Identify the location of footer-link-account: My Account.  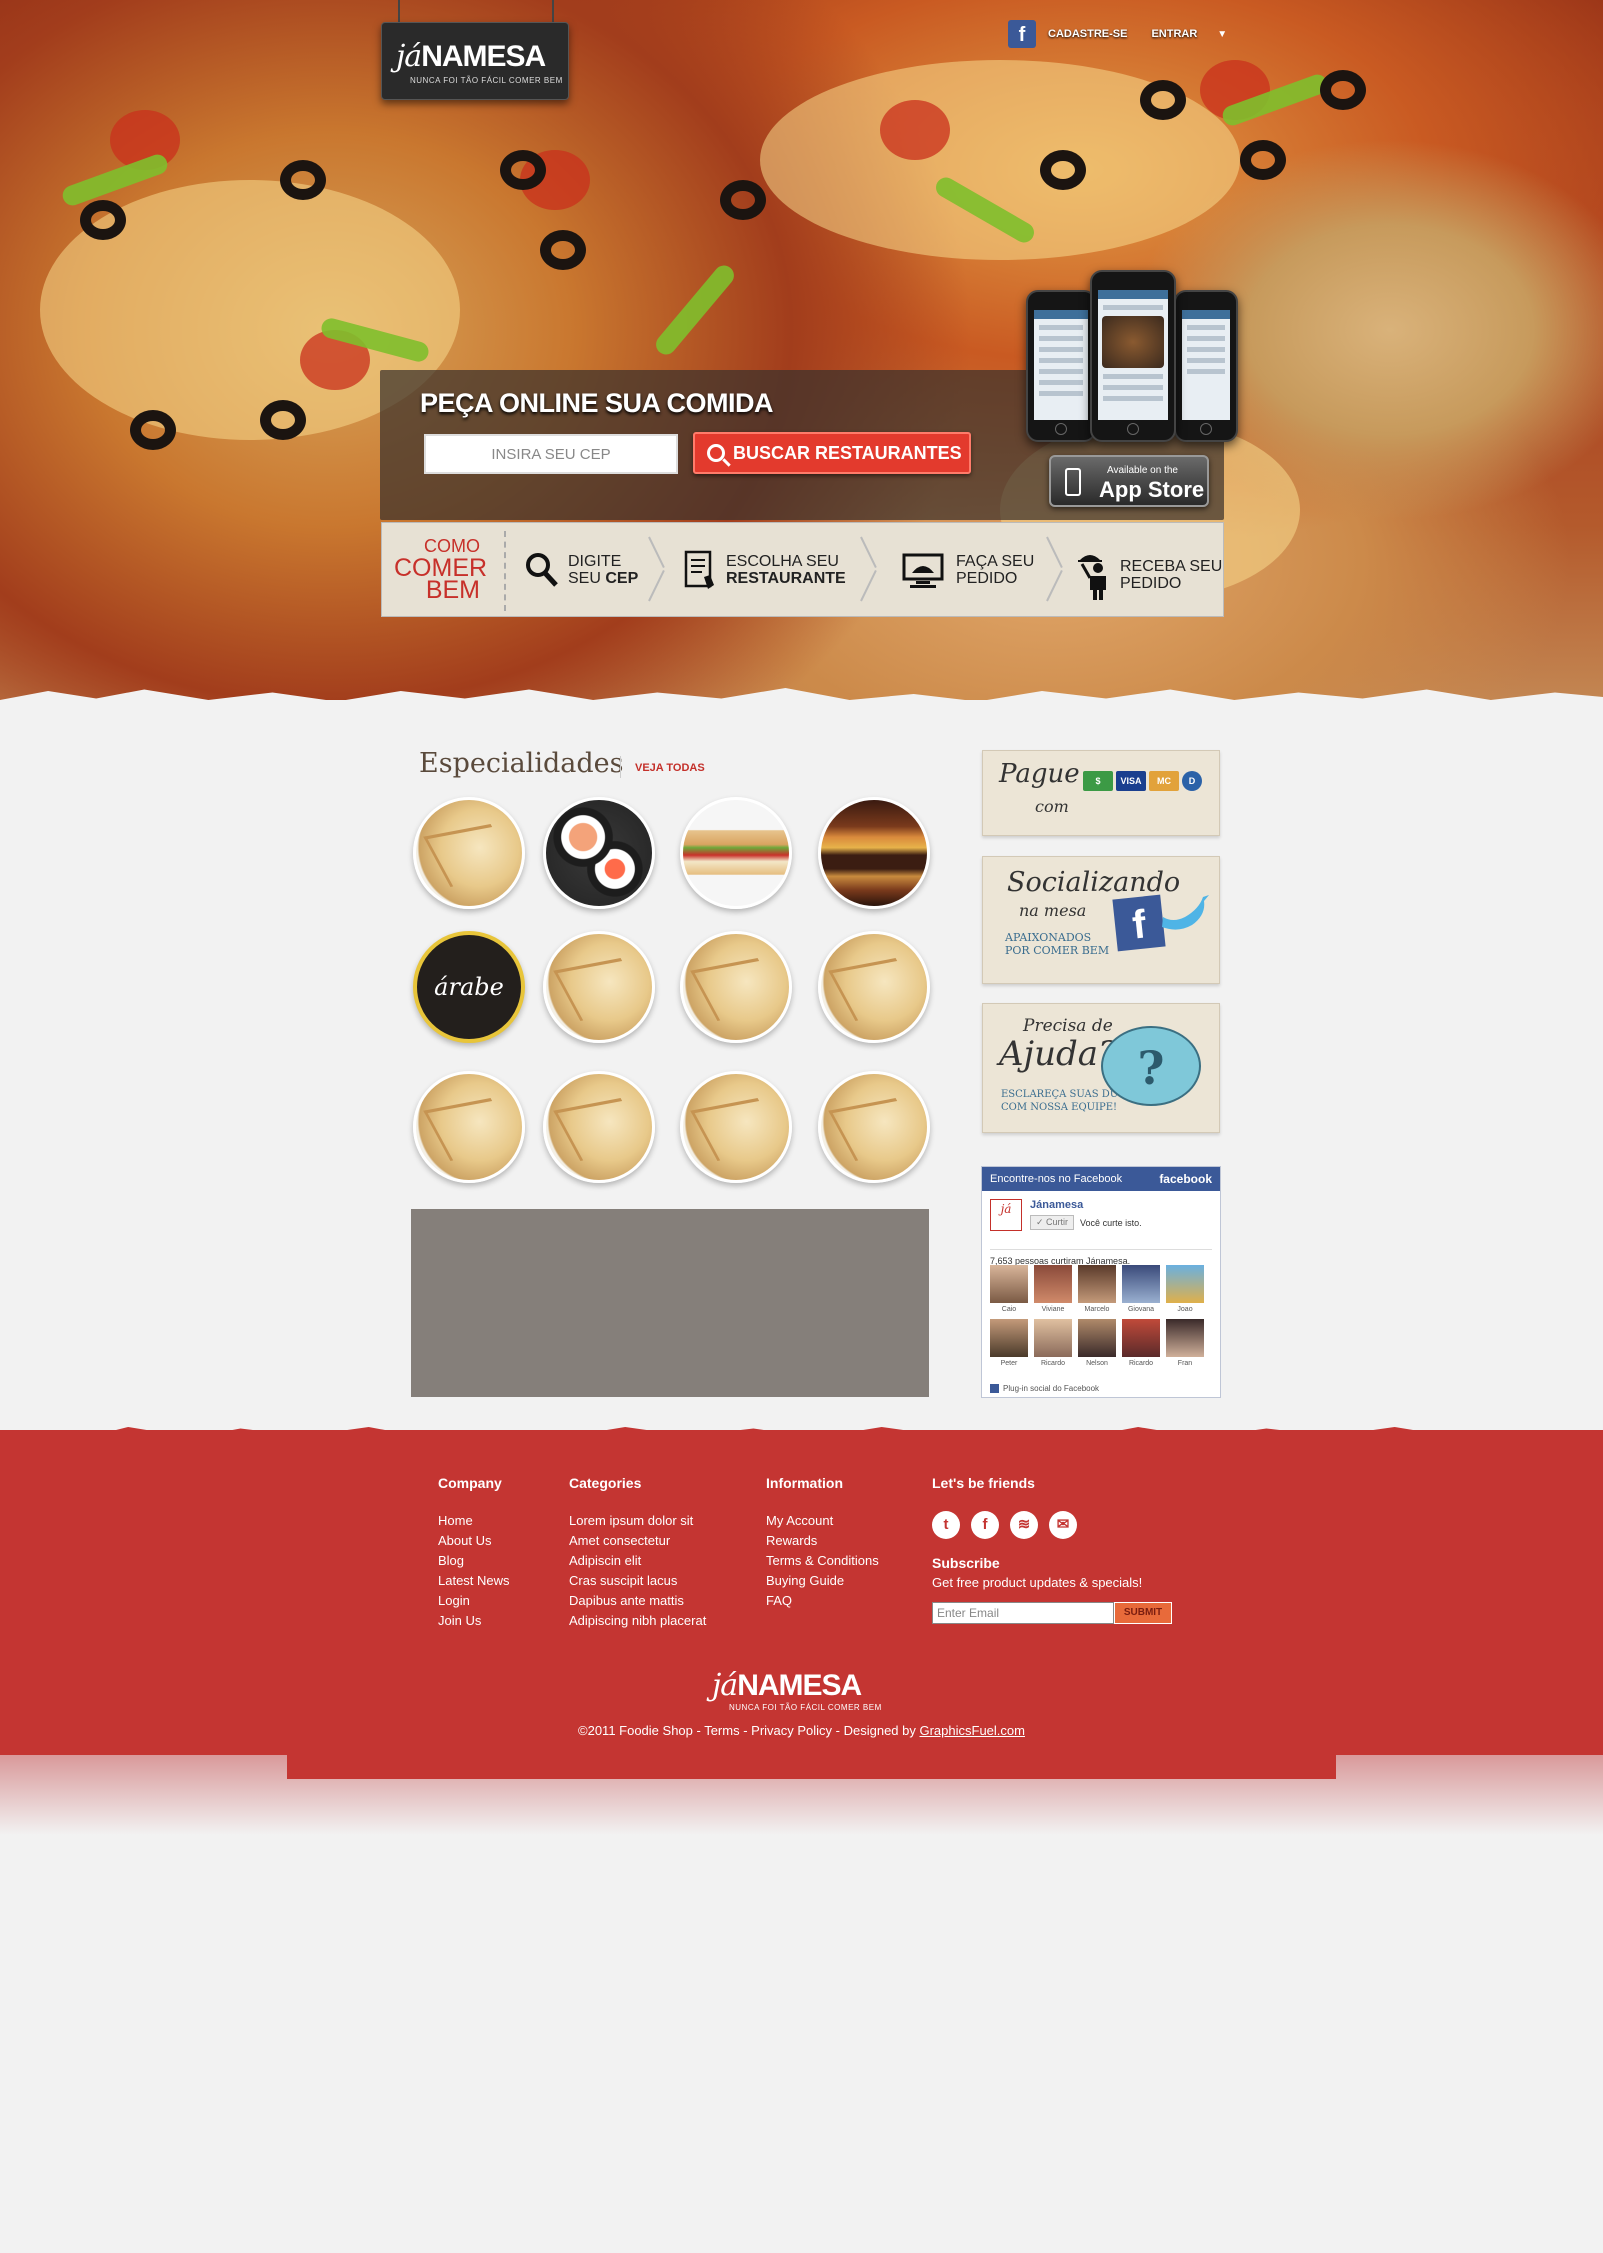
(822, 1521).